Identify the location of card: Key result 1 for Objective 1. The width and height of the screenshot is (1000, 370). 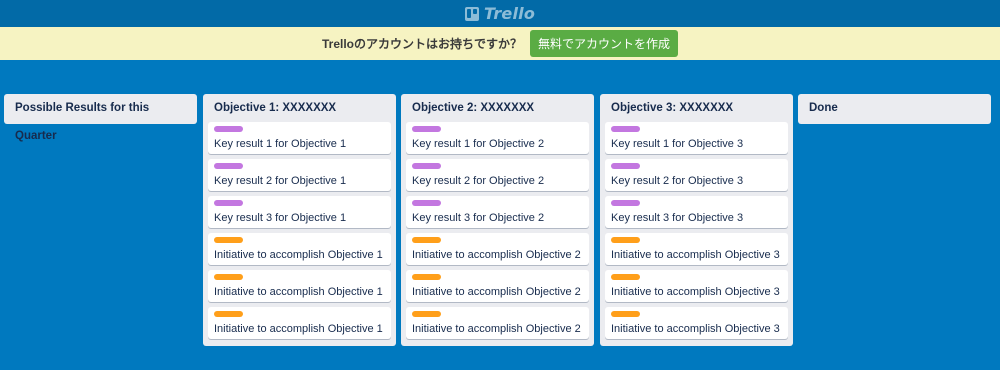
(299, 138).